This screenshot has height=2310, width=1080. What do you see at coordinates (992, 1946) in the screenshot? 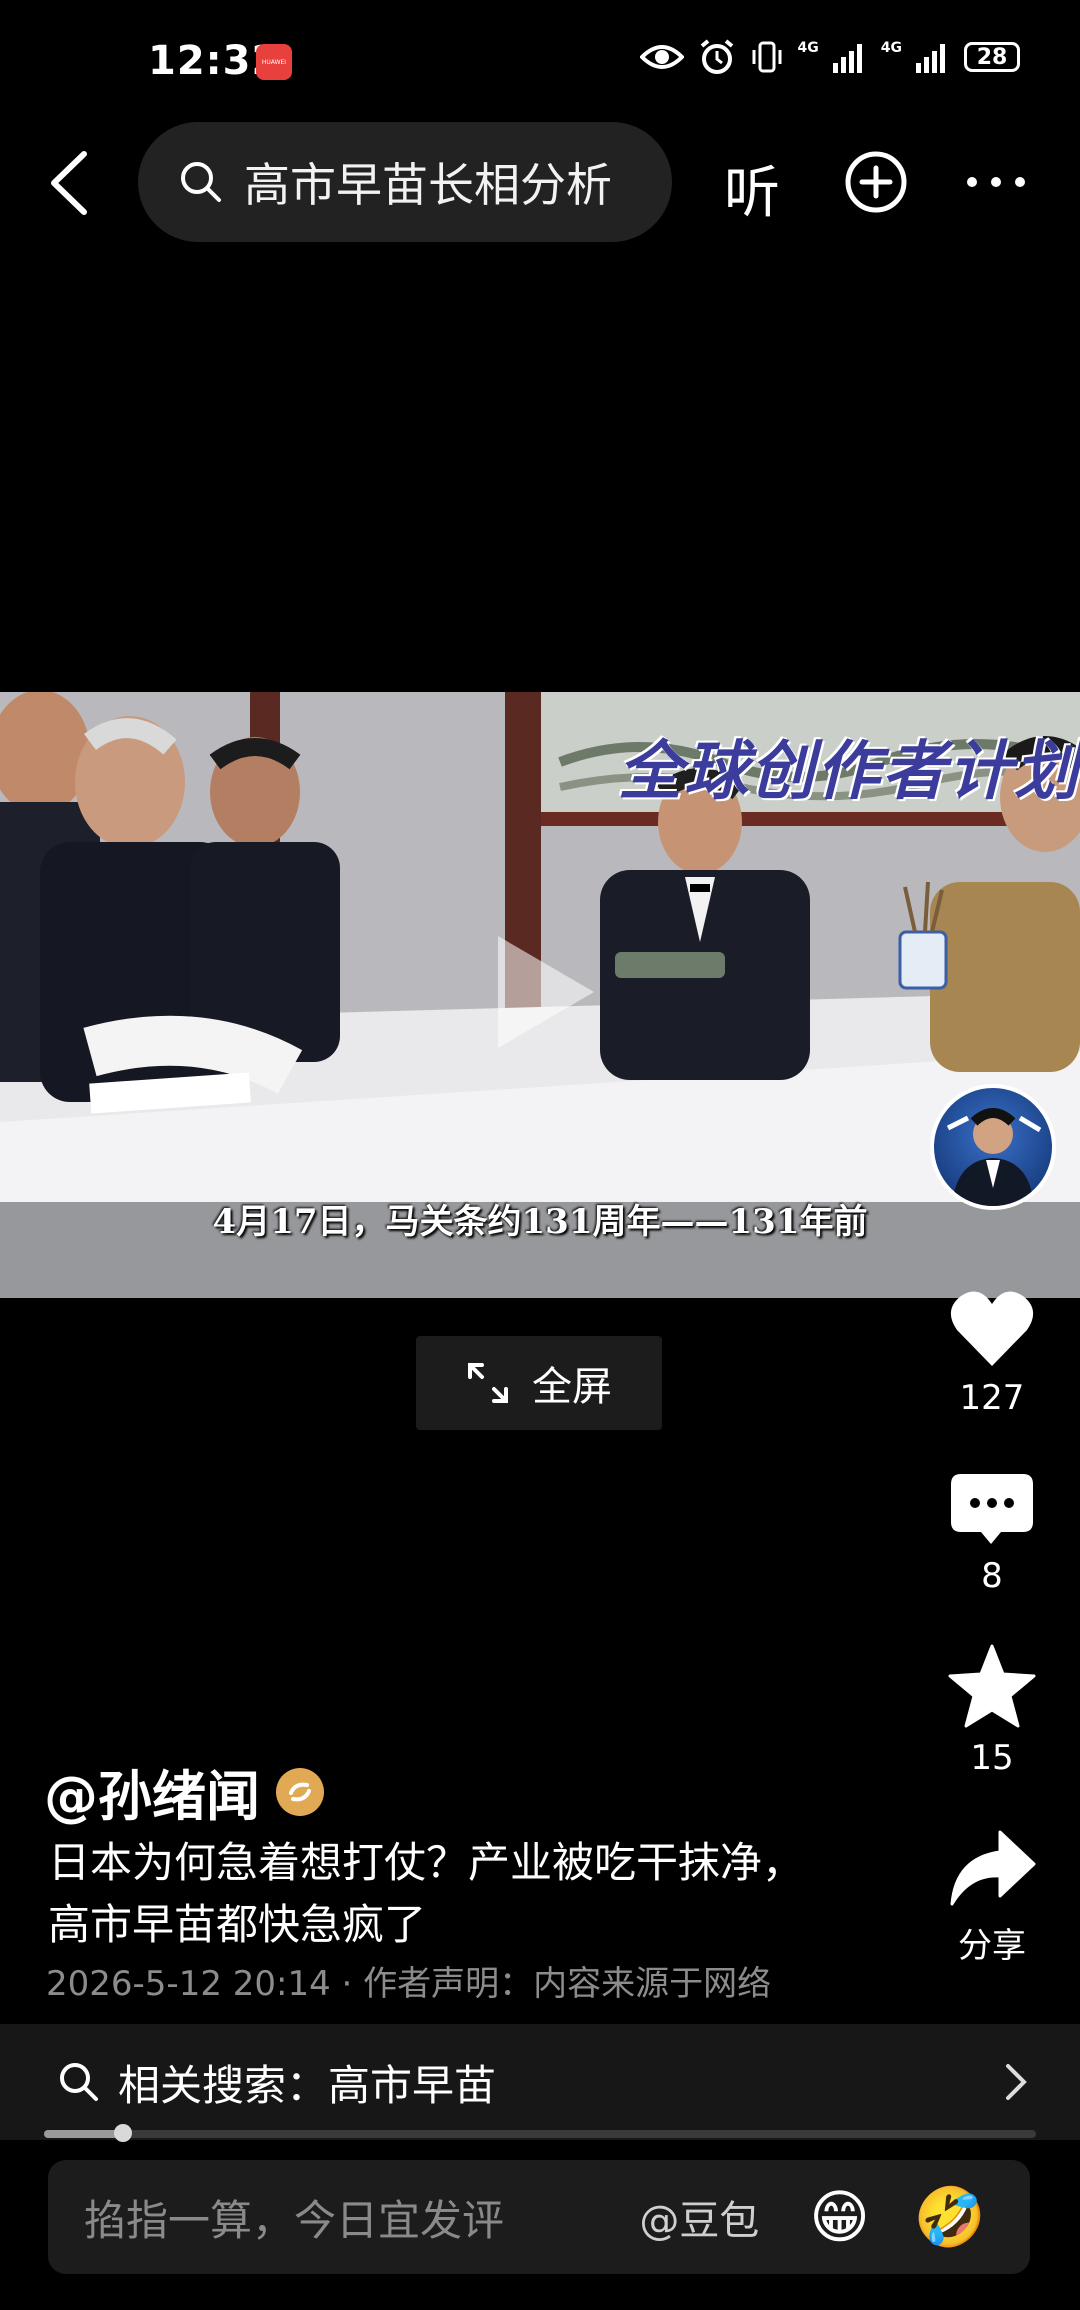
I see `share-label: 分享` at bounding box center [992, 1946].